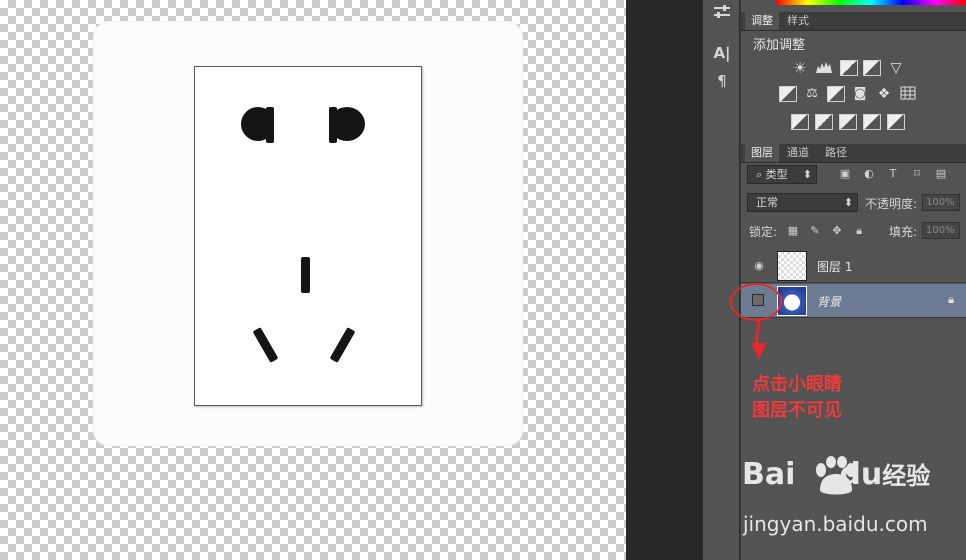  I want to click on layer-thumbnail, so click(792, 266).